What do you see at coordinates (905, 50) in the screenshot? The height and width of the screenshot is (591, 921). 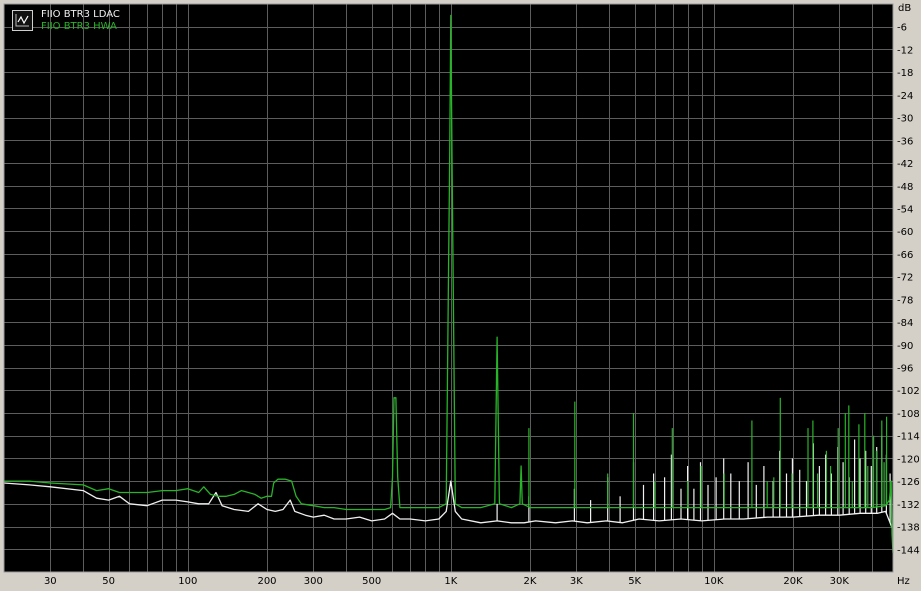 I see `y-tick-label: -12` at bounding box center [905, 50].